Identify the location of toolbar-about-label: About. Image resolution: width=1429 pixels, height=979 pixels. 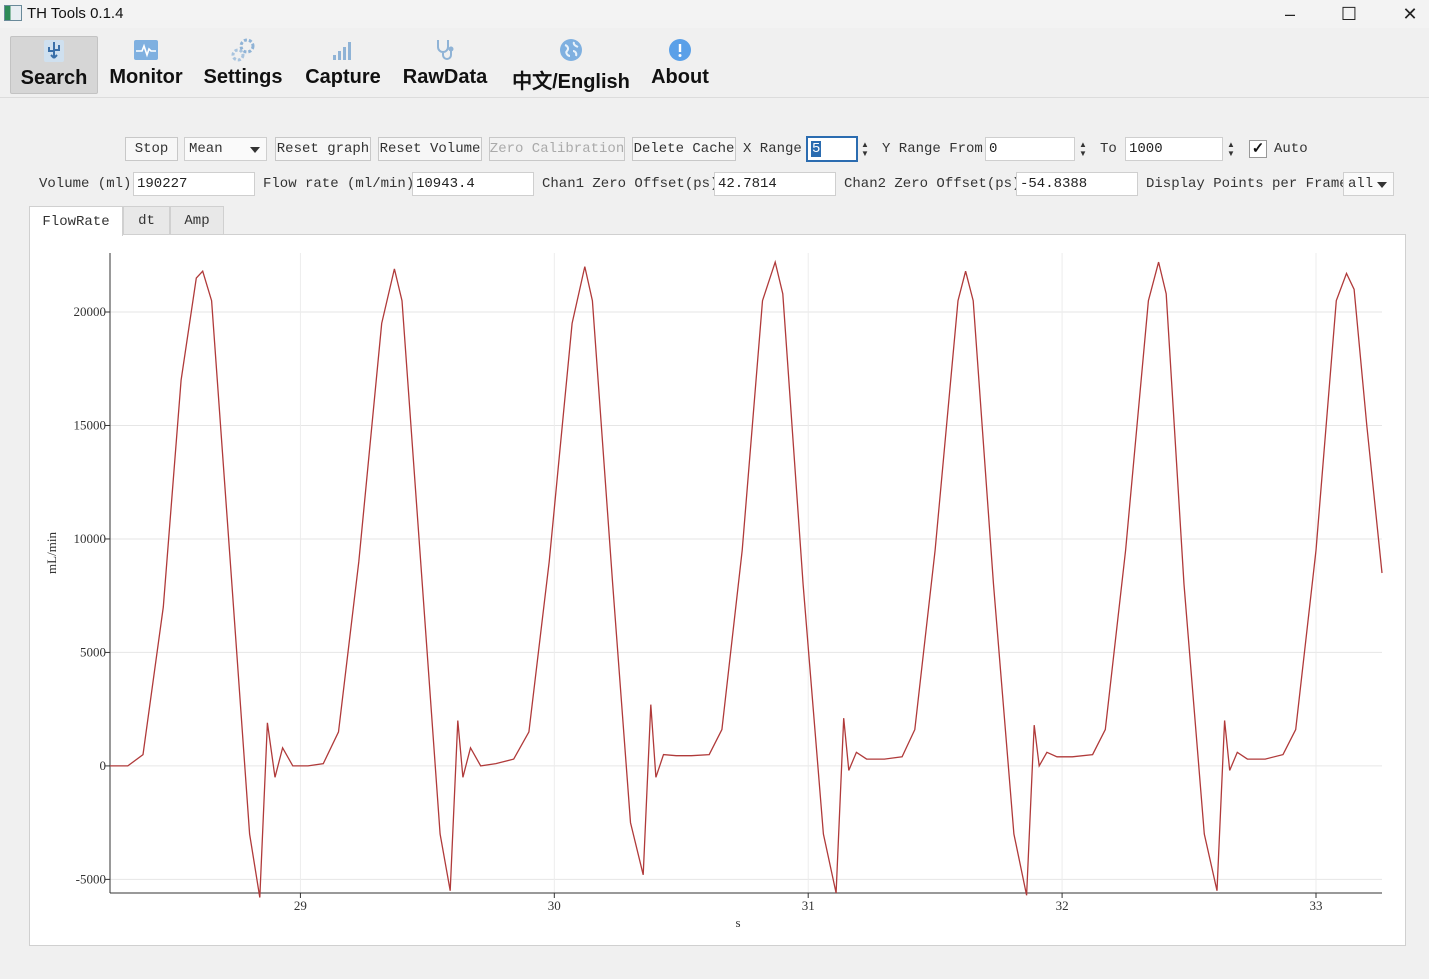
(680, 77).